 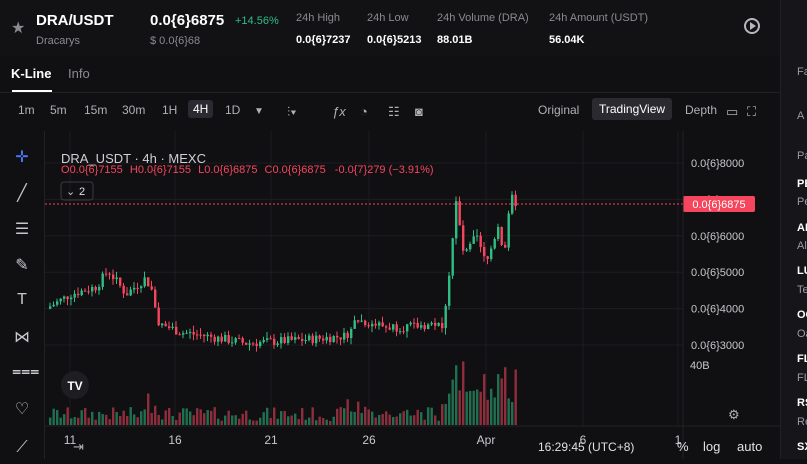 What do you see at coordinates (58, 41) in the screenshot?
I see `token-name: Dracarys` at bounding box center [58, 41].